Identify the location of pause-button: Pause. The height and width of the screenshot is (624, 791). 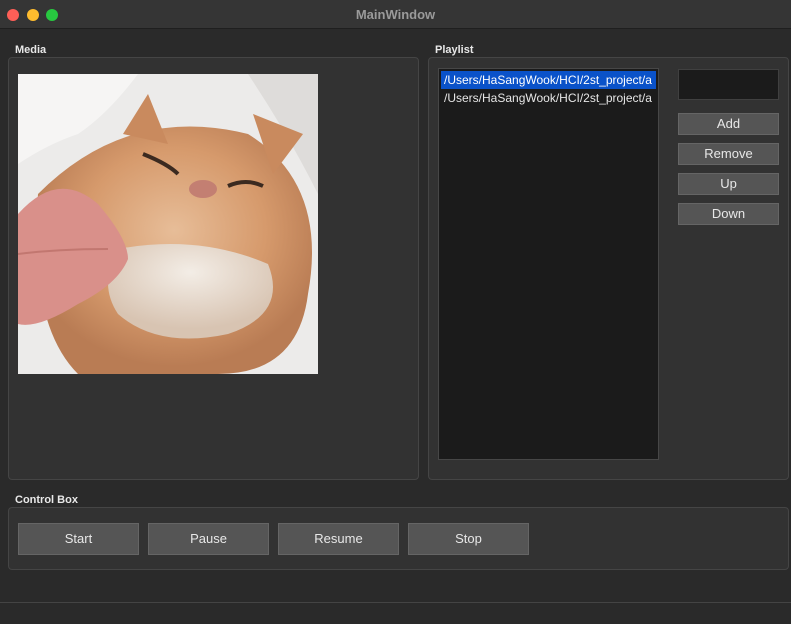
(208, 539).